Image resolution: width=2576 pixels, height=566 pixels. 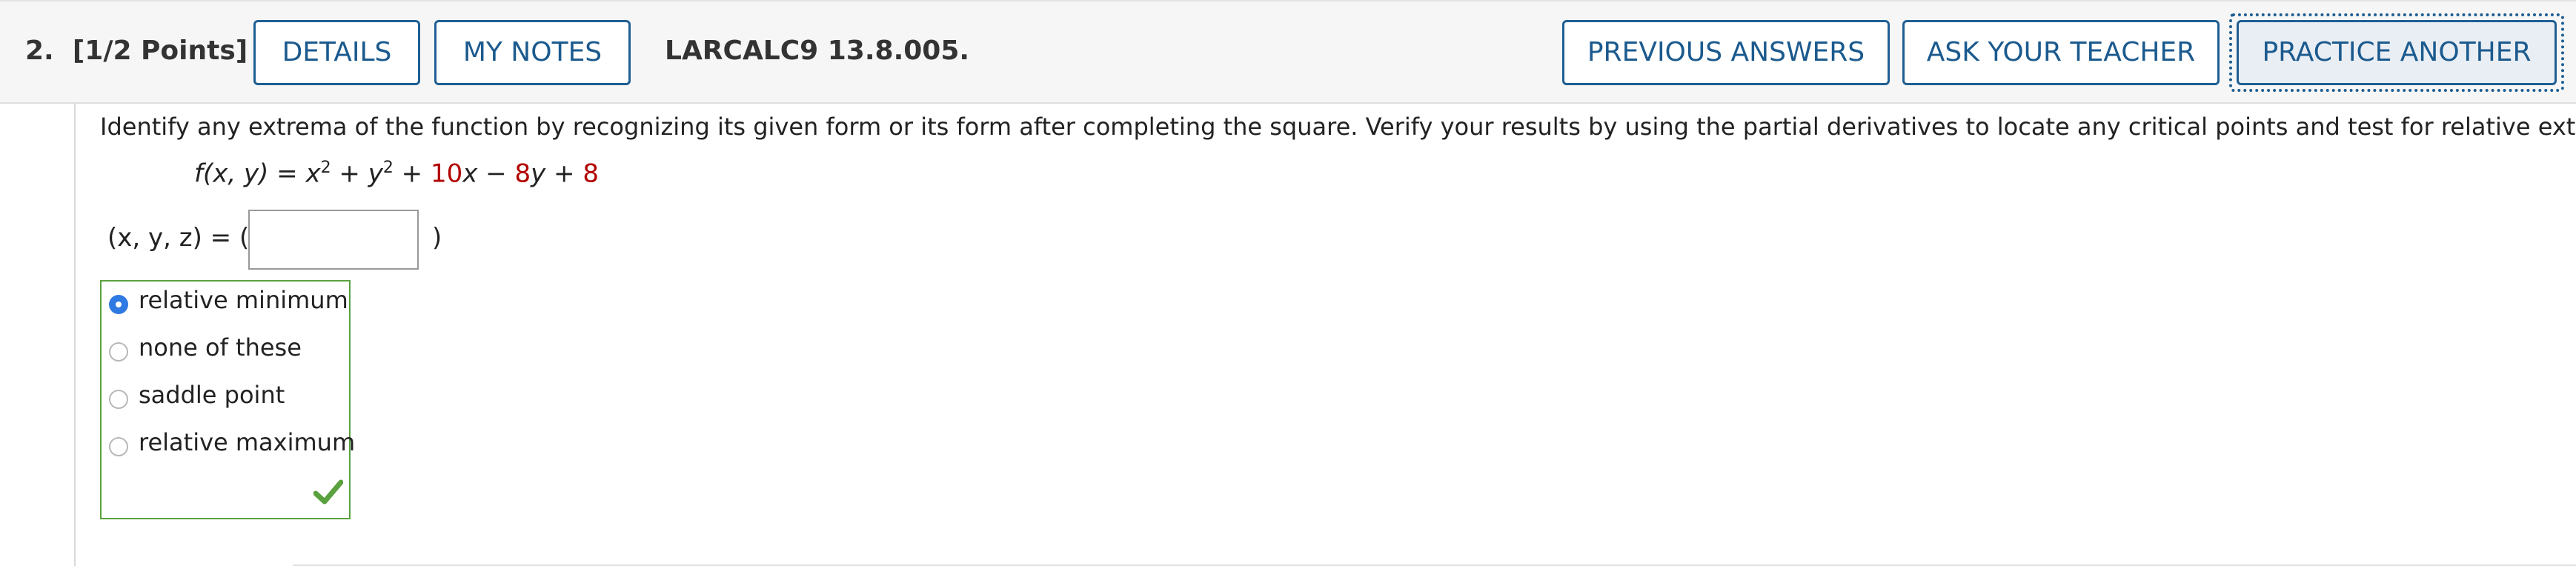 What do you see at coordinates (336, 52) in the screenshot?
I see `details-button: DETAILS` at bounding box center [336, 52].